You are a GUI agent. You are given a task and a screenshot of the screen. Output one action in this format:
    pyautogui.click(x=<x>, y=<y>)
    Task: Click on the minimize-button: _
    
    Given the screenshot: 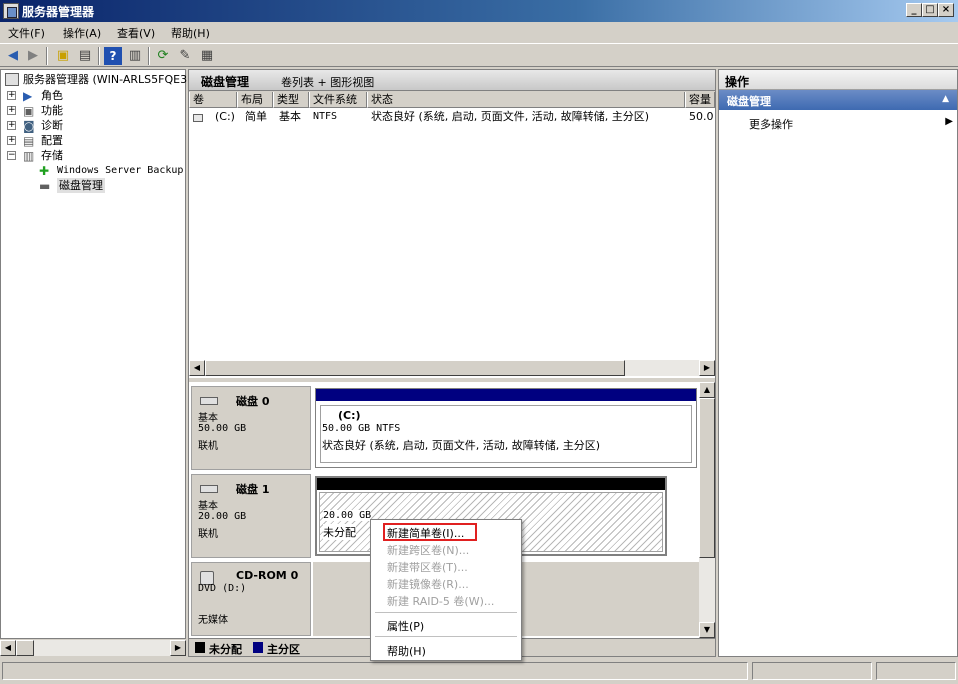 What is the action you would take?
    pyautogui.click(x=914, y=10)
    